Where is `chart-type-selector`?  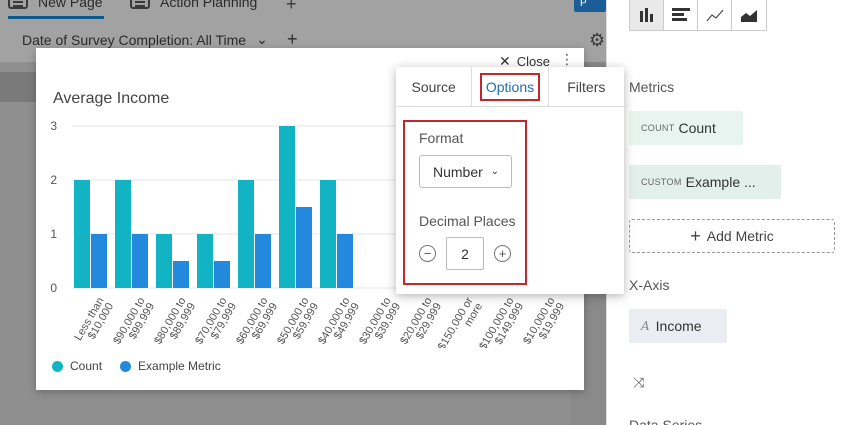 chart-type-selector is located at coordinates (698, 15).